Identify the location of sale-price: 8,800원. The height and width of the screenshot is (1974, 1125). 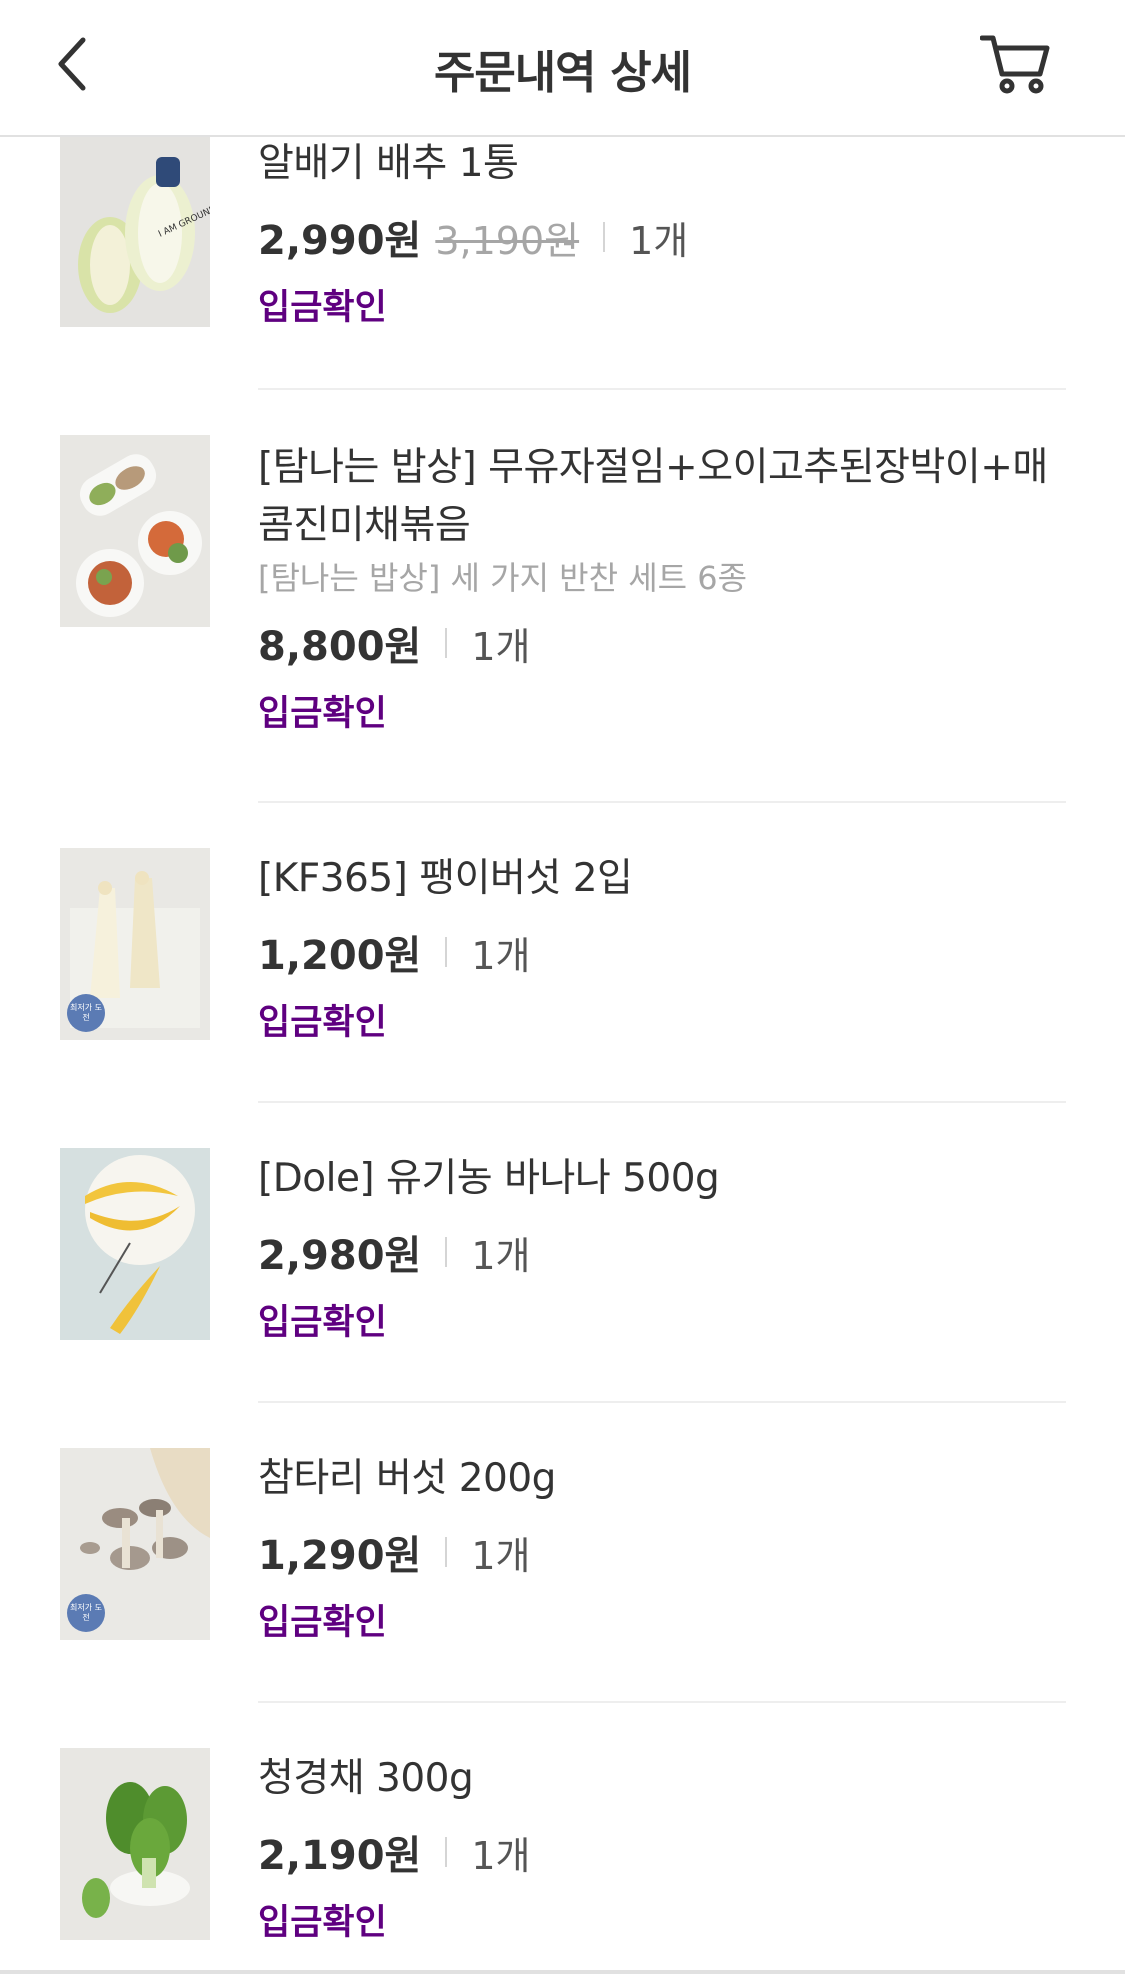
(340, 647).